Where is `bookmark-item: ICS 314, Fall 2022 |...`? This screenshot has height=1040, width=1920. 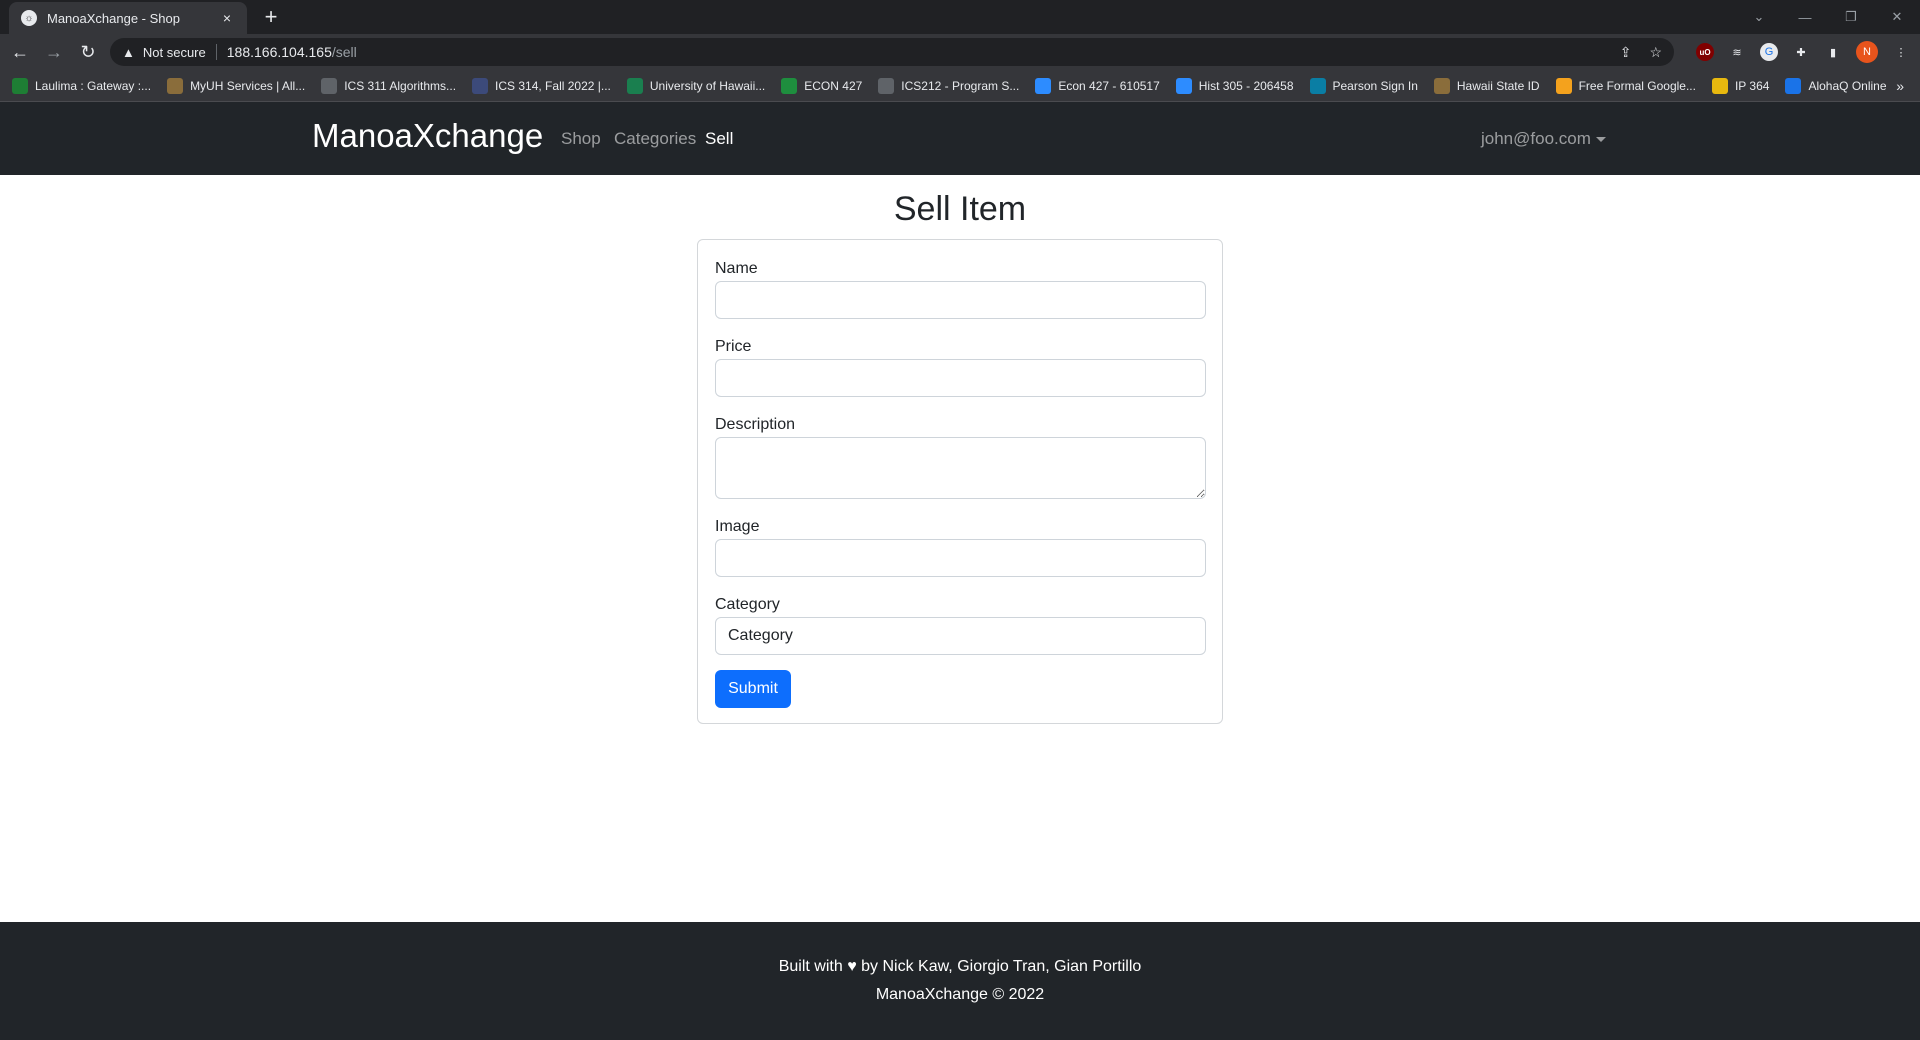 bookmark-item: ICS 314, Fall 2022 |... is located at coordinates (541, 85).